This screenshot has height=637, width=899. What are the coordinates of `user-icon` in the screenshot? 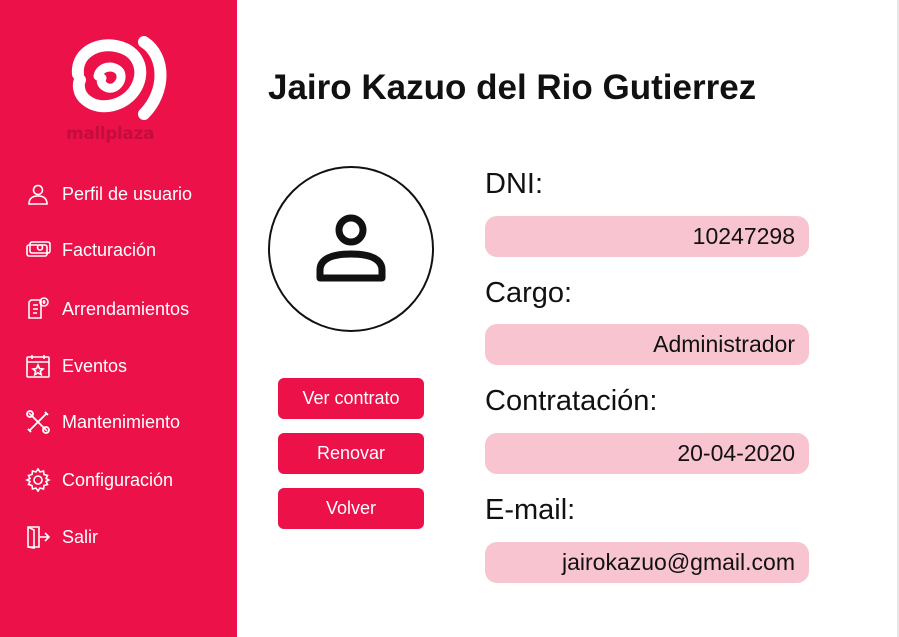 It's located at (38, 194).